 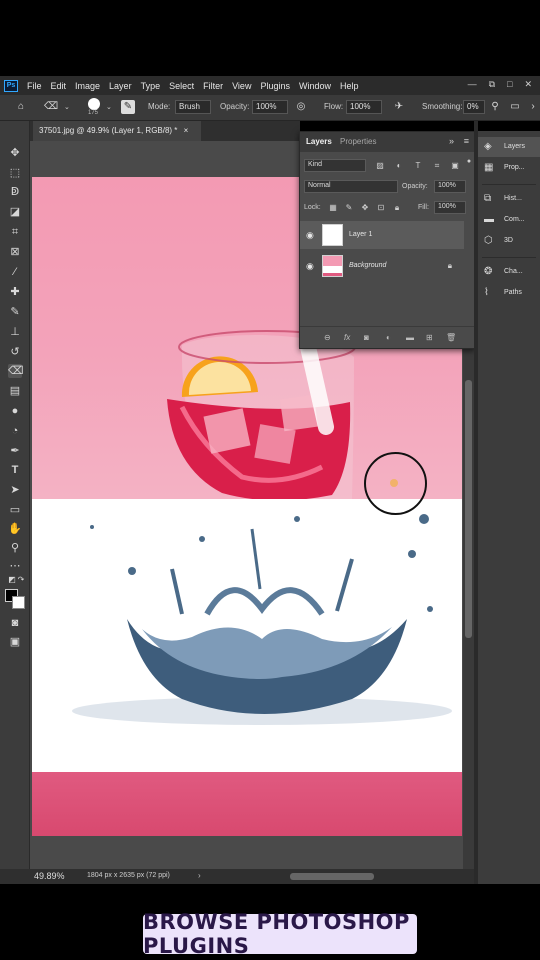 I want to click on type-filter-icon: T, so click(x=418, y=166).